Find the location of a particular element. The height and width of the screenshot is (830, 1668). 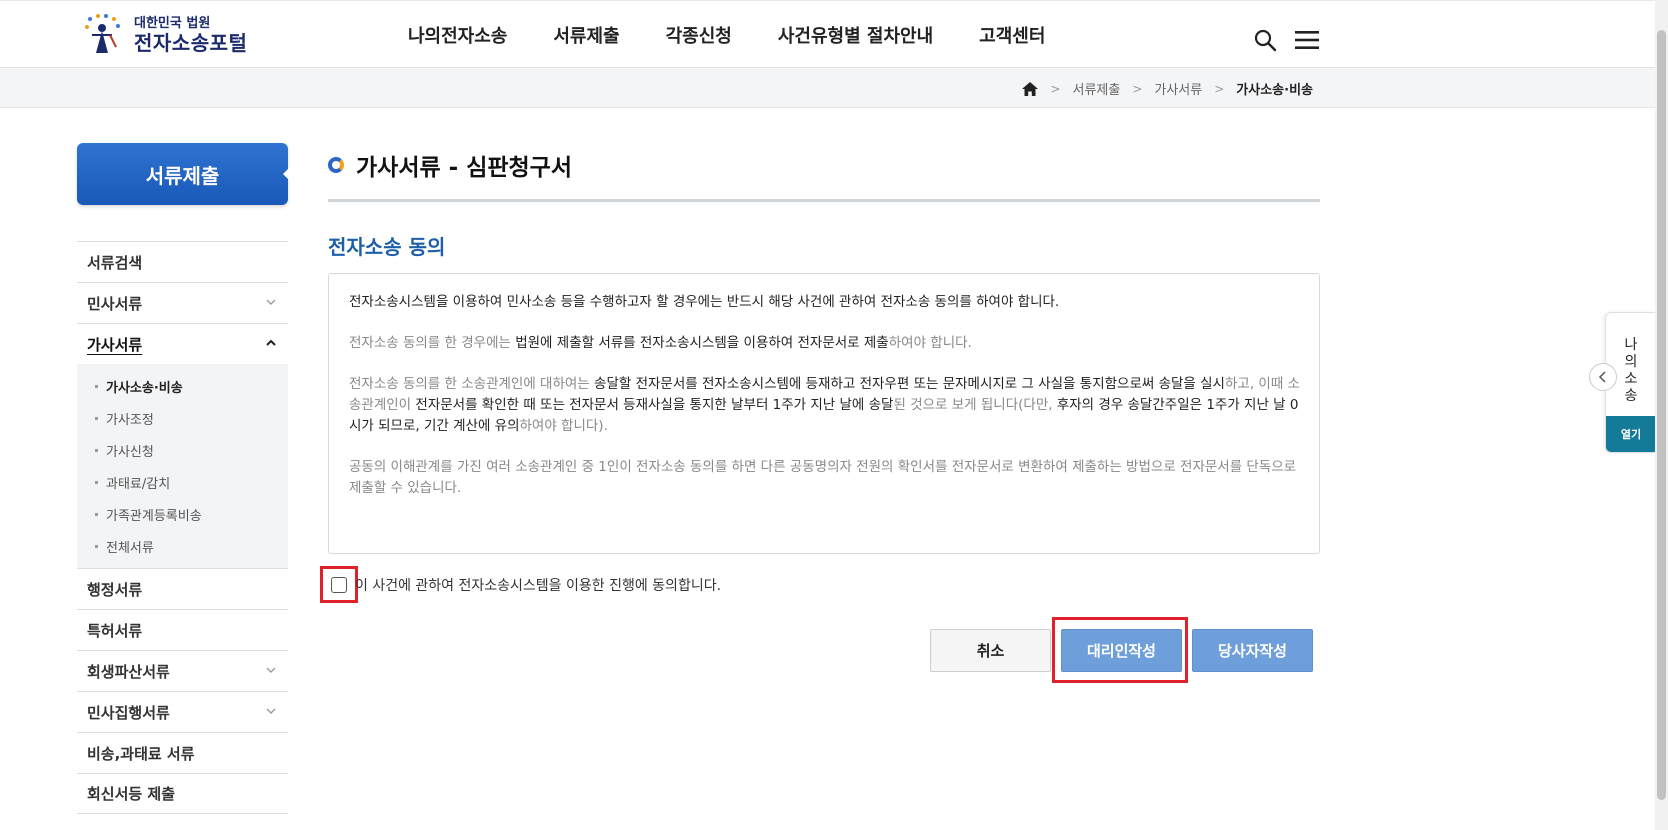

scrollbar-thumb is located at coordinates (1661, 415).